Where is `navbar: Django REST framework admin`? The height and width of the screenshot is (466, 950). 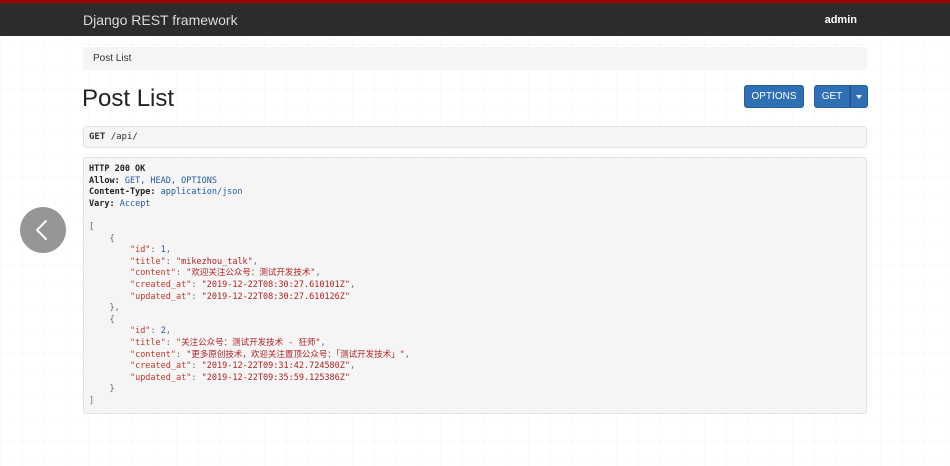
navbar: Django REST framework admin is located at coordinates (475, 18).